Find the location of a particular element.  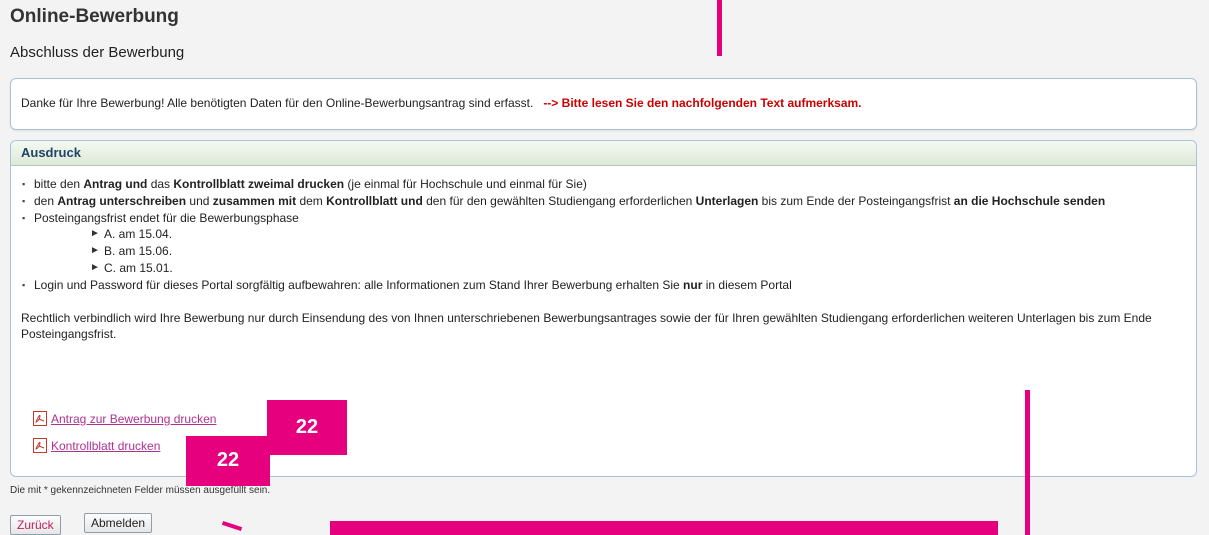

deadline-item: C. am 15.01. is located at coordinates (638, 268).